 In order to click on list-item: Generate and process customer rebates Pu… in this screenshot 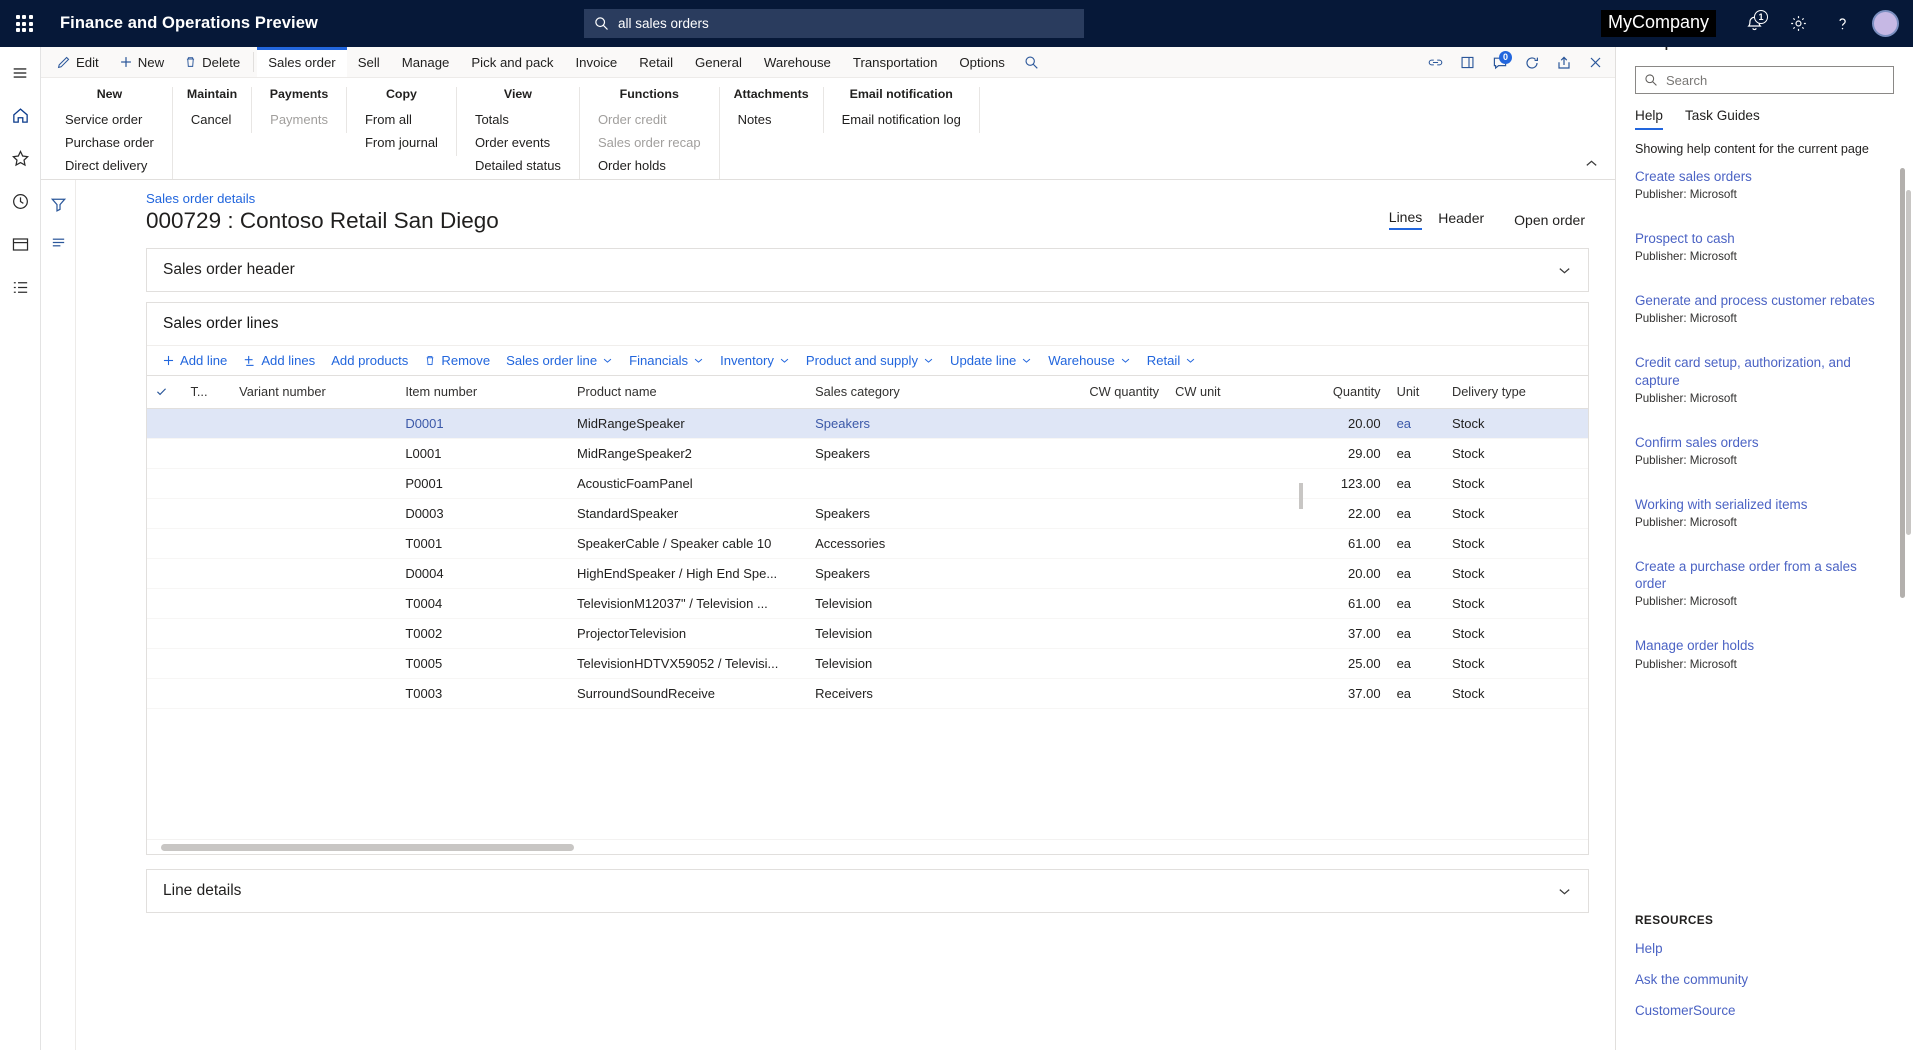, I will do `click(1763, 308)`.